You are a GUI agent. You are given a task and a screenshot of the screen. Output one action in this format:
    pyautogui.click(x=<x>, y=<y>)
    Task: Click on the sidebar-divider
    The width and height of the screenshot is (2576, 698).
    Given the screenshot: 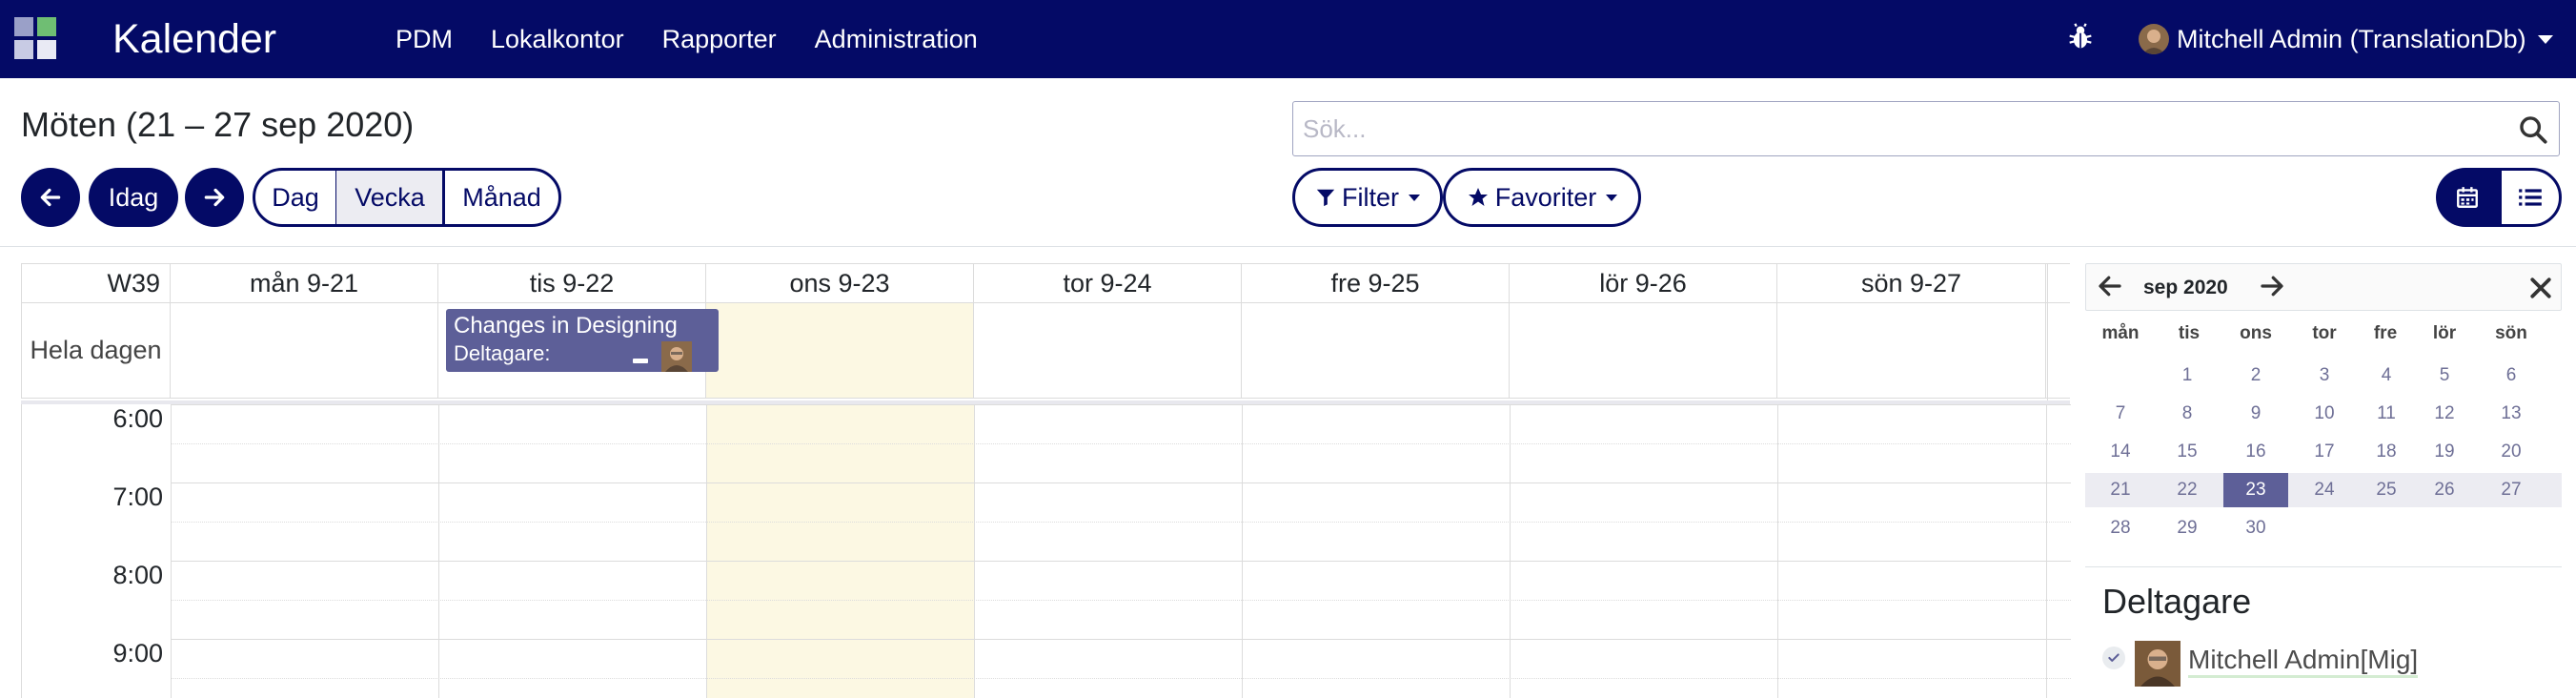 What is the action you would take?
    pyautogui.click(x=2323, y=566)
    